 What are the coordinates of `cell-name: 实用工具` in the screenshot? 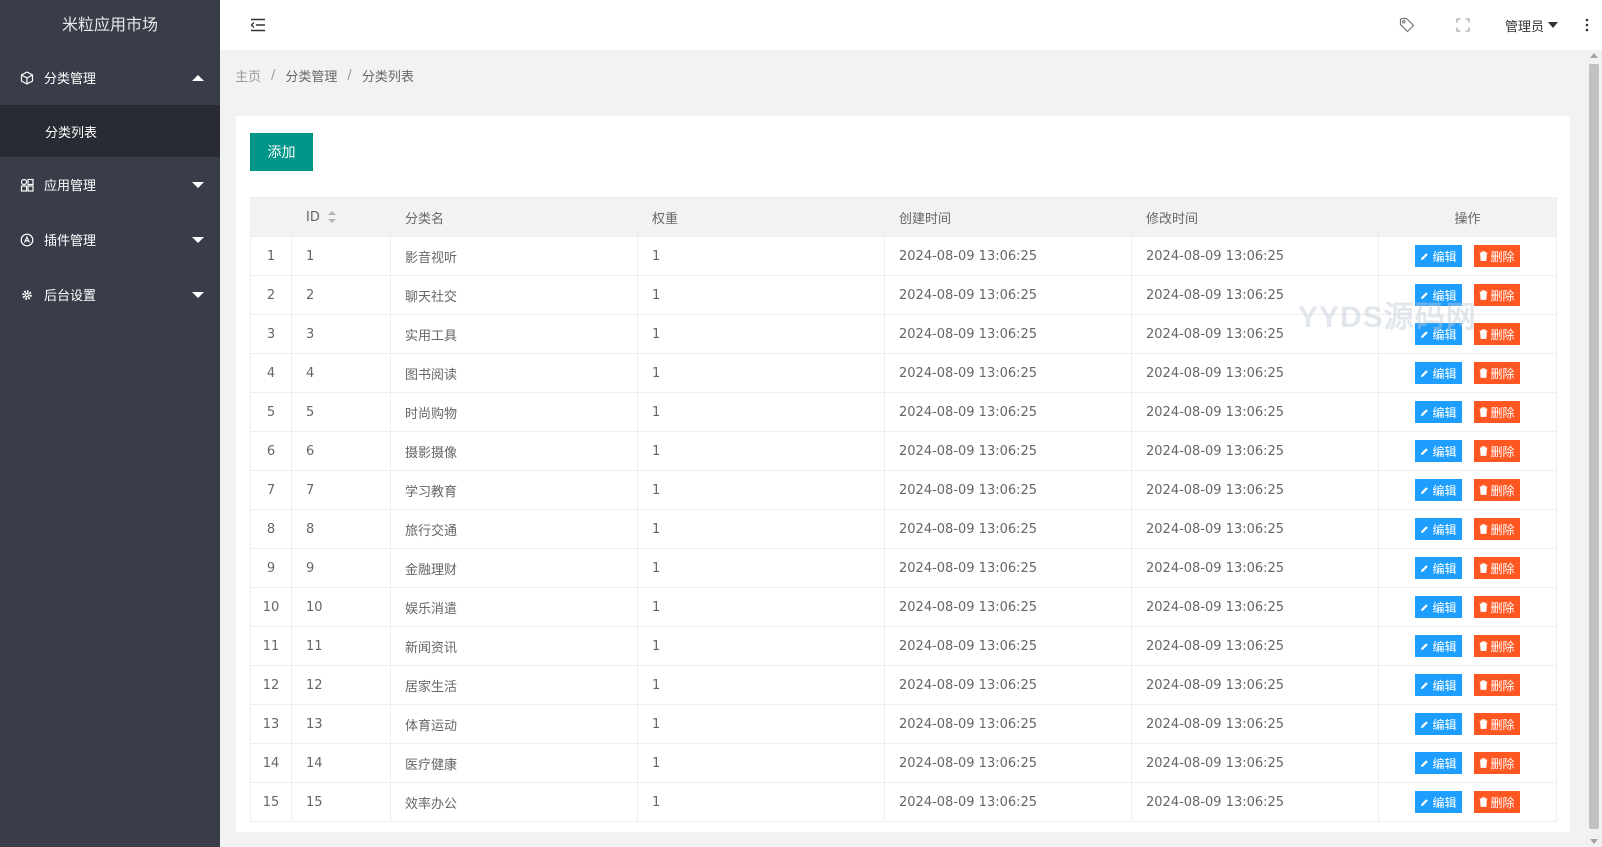 It's located at (514, 334).